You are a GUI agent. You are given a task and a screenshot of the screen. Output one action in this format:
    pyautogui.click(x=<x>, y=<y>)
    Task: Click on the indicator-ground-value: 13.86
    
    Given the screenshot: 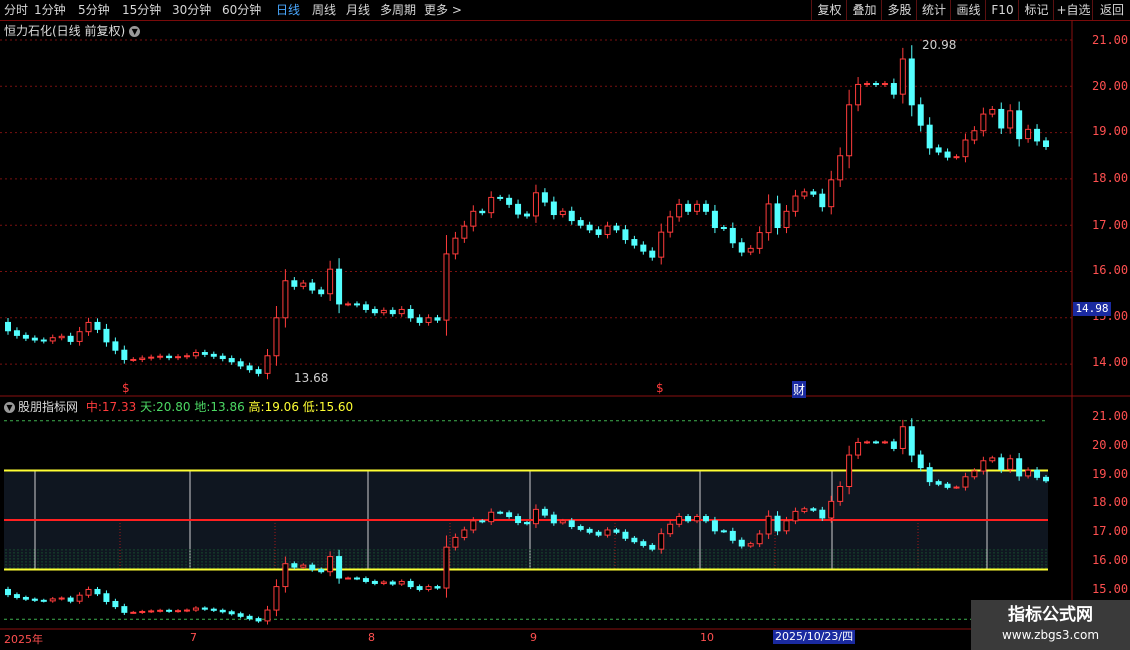 What is the action you would take?
    pyautogui.click(x=227, y=407)
    